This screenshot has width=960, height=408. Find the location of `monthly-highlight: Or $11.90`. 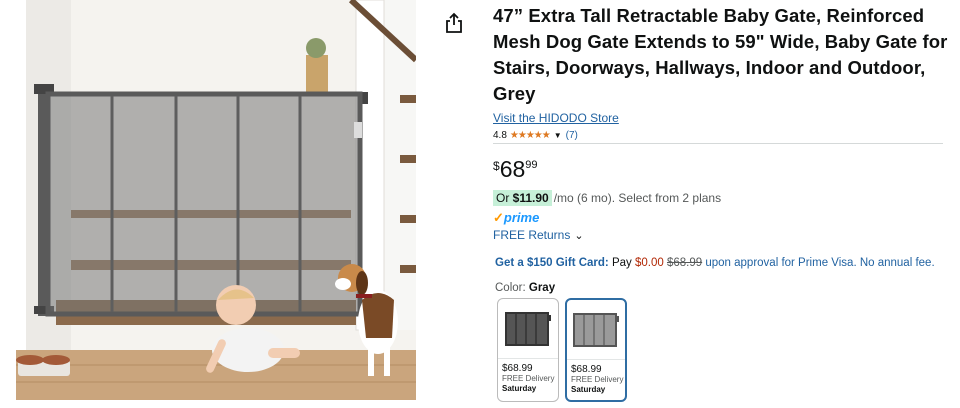

monthly-highlight: Or $11.90 is located at coordinates (522, 198).